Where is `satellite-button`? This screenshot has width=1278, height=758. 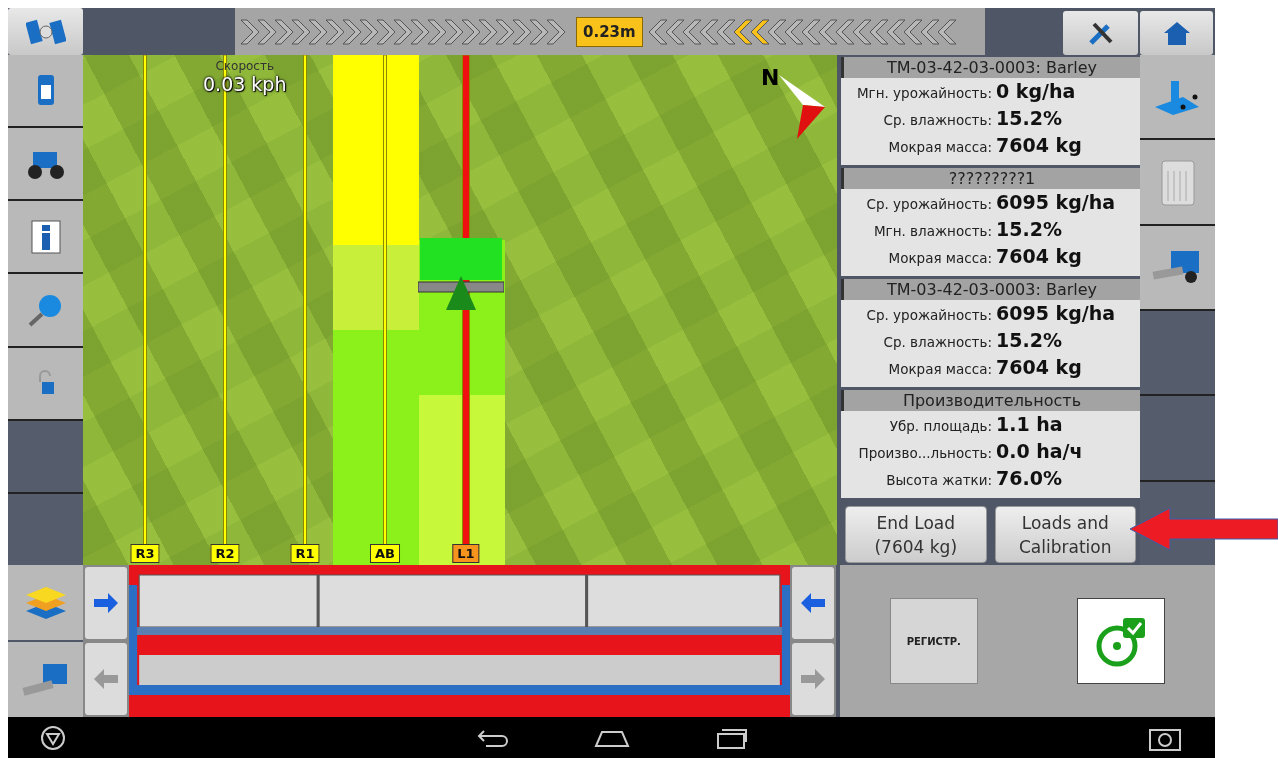
satellite-button is located at coordinates (45, 31).